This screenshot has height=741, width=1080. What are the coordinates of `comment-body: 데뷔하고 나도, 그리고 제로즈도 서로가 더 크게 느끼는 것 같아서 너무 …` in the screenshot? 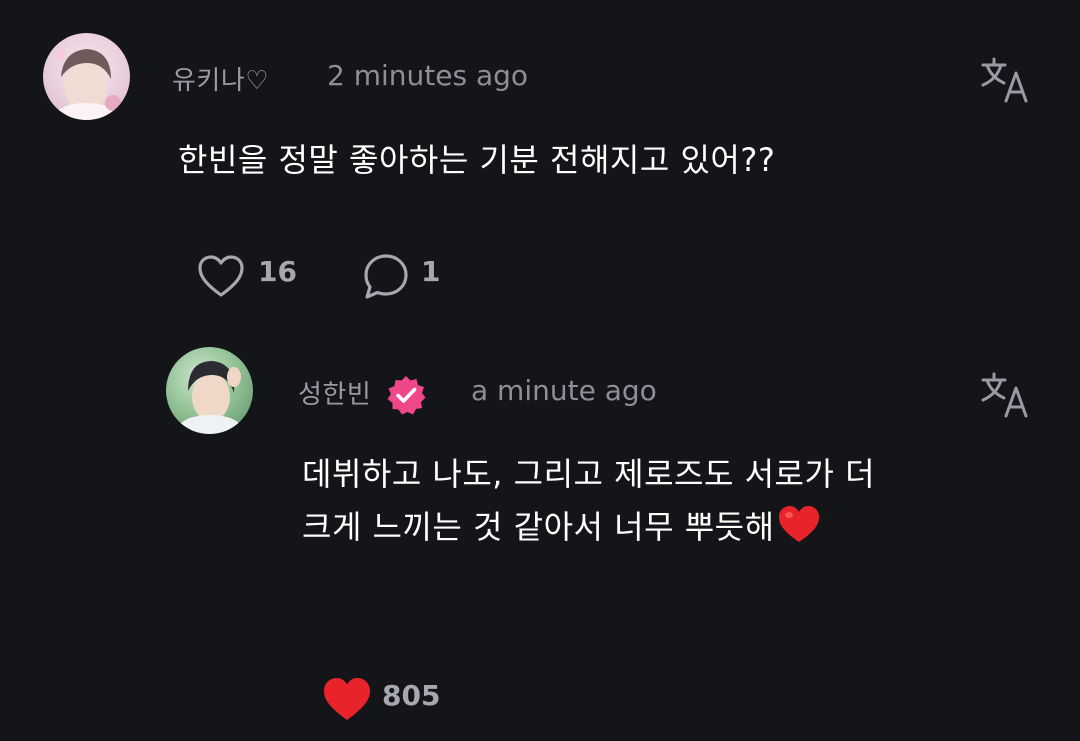 It's located at (607, 501).